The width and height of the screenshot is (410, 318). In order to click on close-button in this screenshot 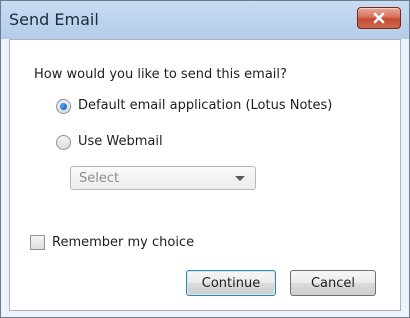, I will do `click(379, 18)`.